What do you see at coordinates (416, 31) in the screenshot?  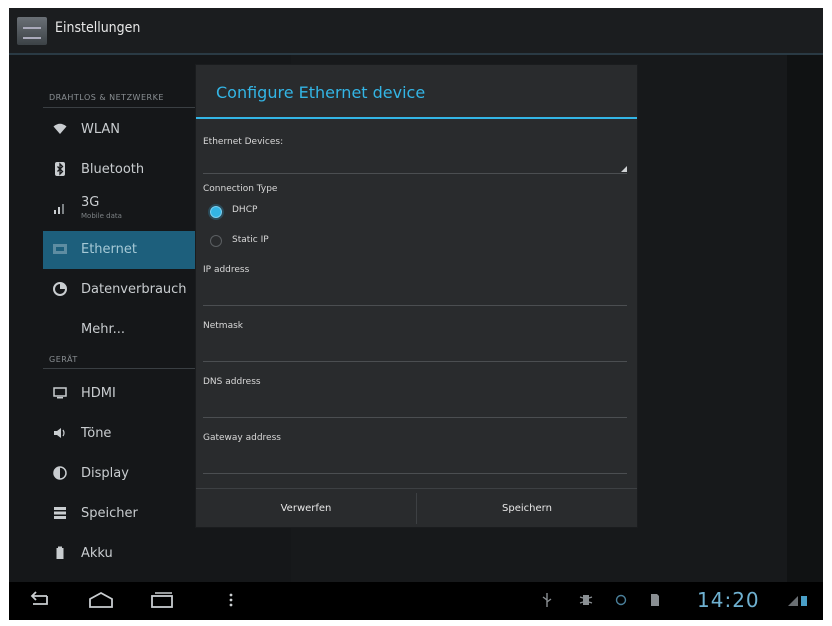 I see `action-bar: Einstellungen` at bounding box center [416, 31].